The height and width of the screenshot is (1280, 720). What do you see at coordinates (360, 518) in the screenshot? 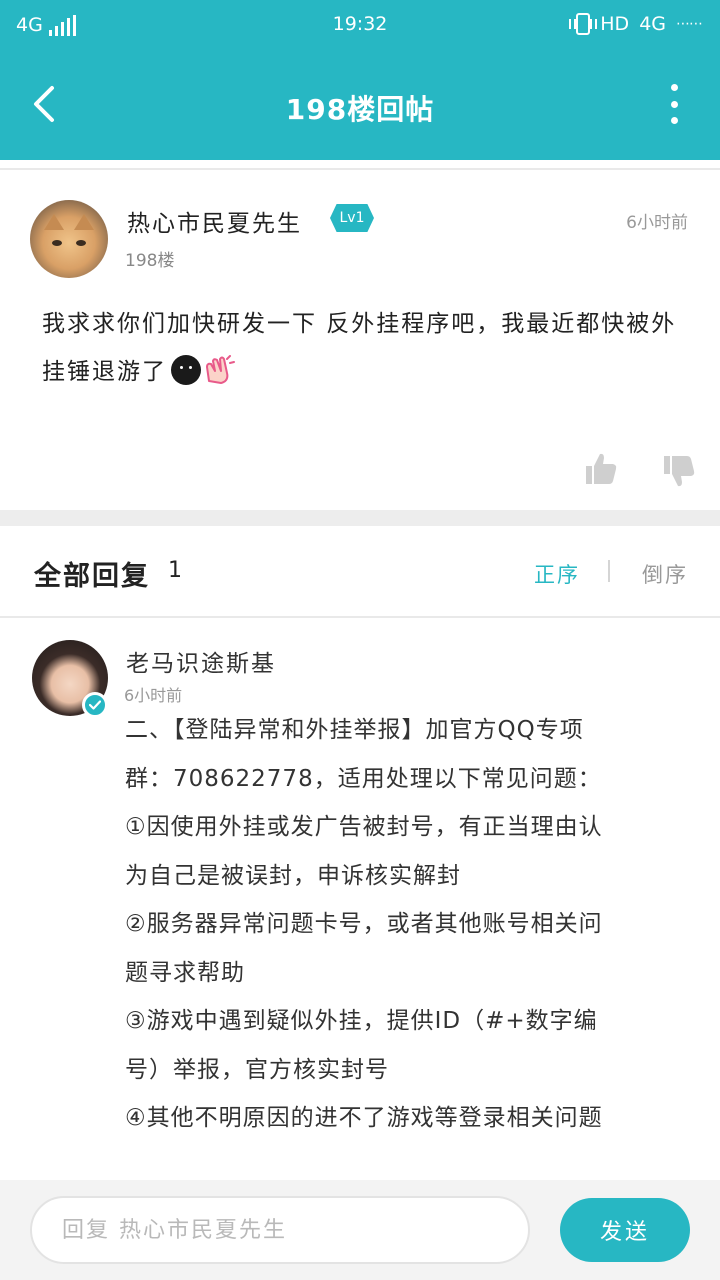
I see `section-gap` at bounding box center [360, 518].